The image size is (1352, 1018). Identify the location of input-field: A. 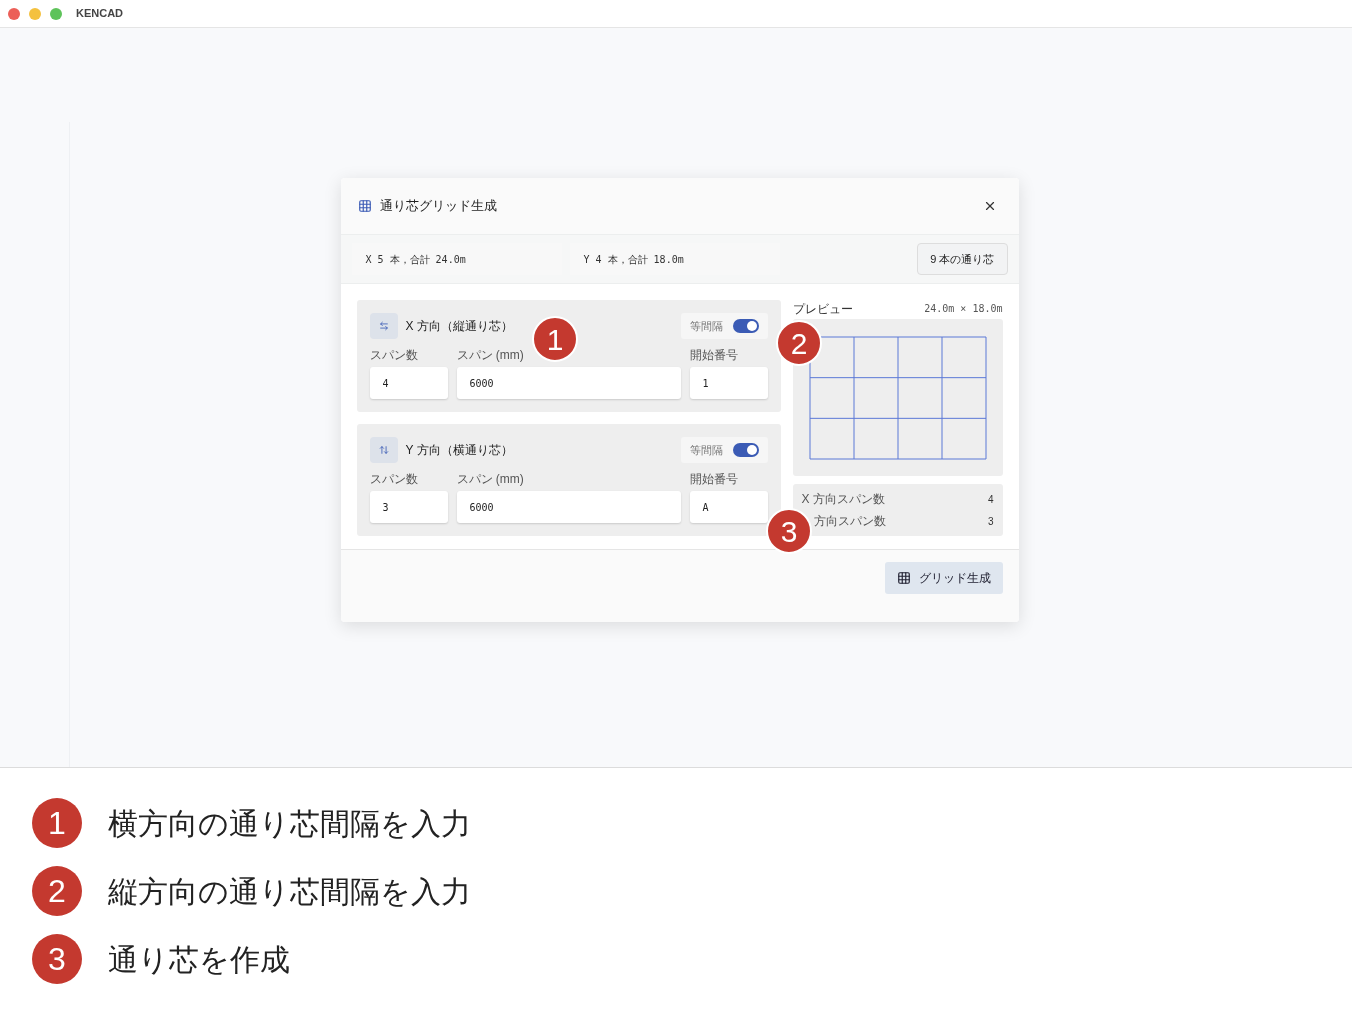
(728, 507).